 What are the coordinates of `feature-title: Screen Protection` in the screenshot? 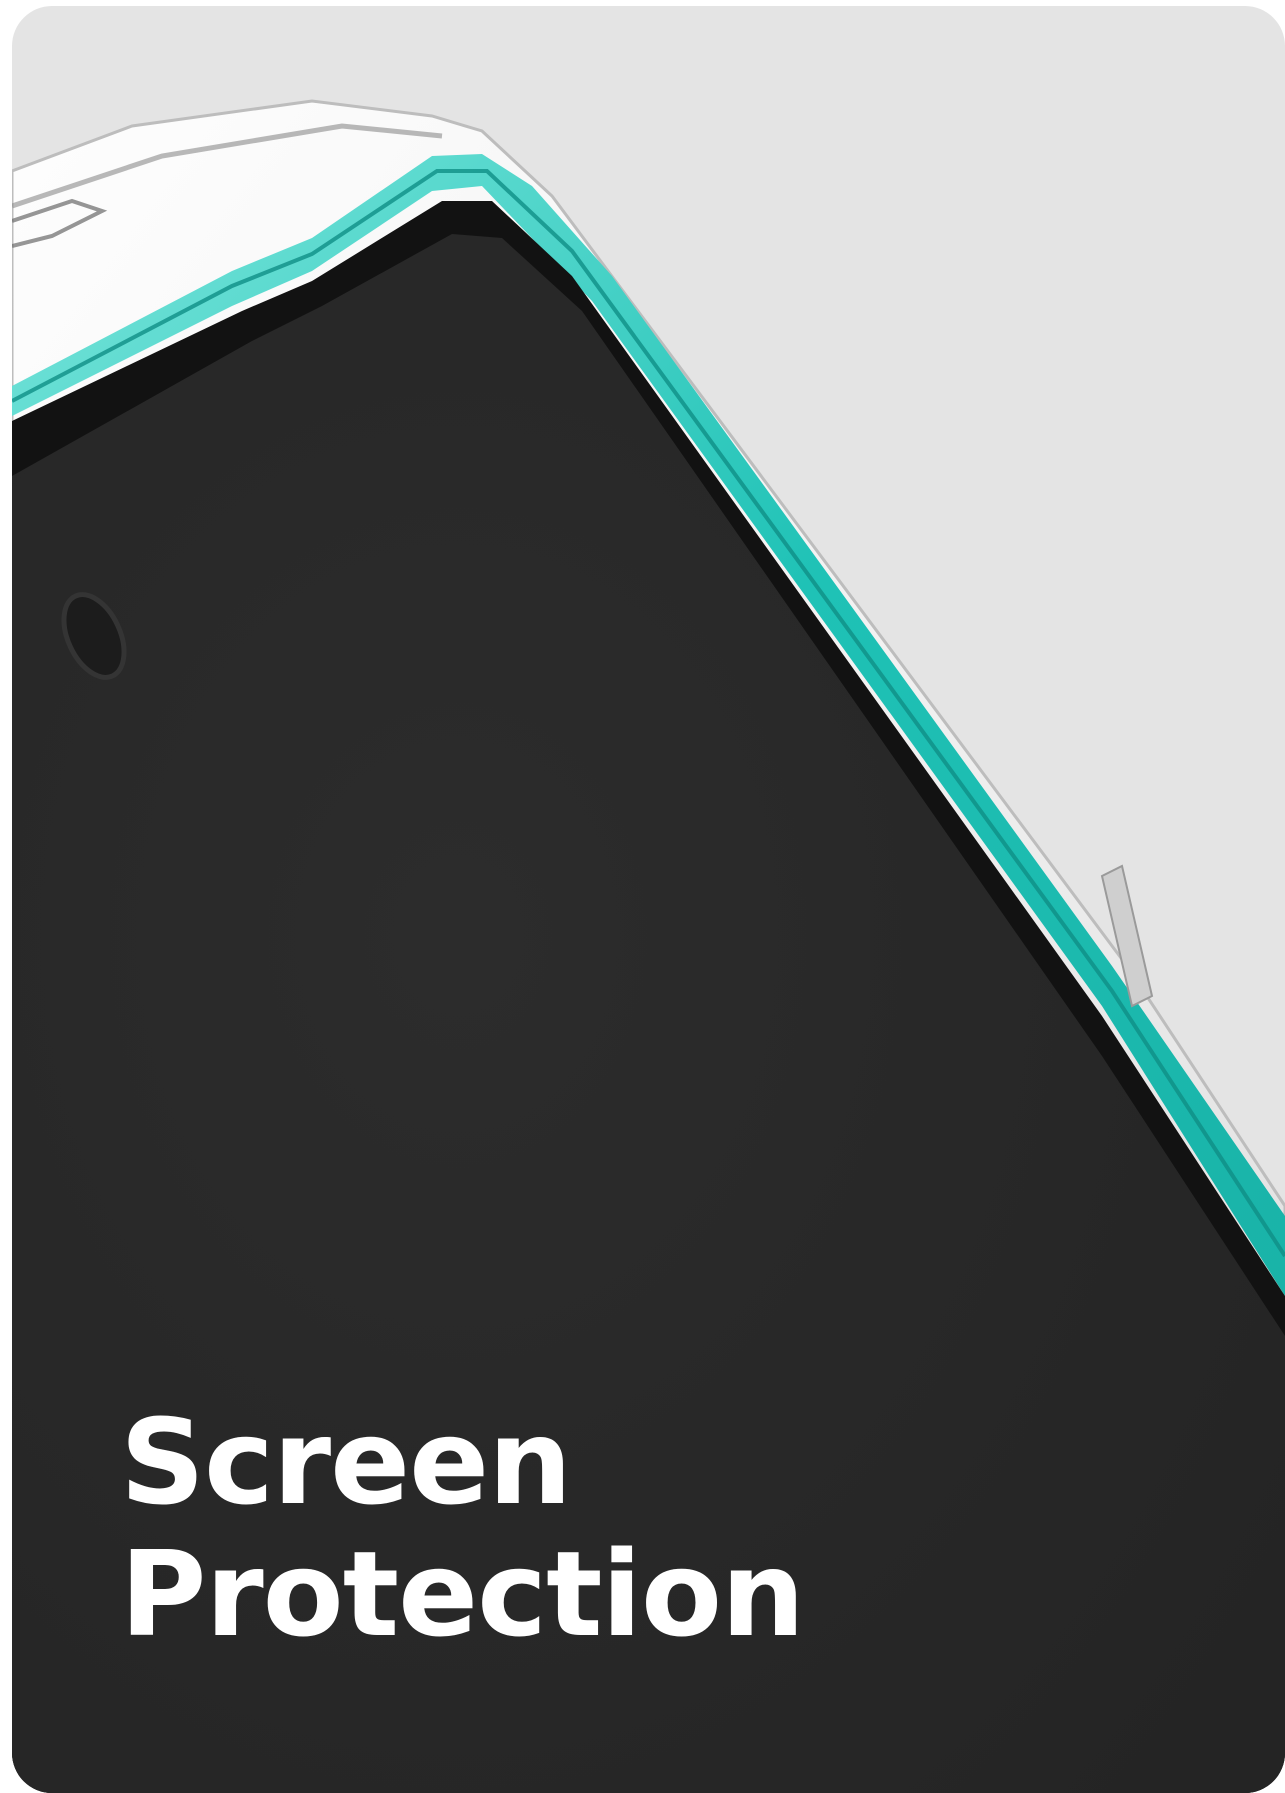 It's located at (462, 1528).